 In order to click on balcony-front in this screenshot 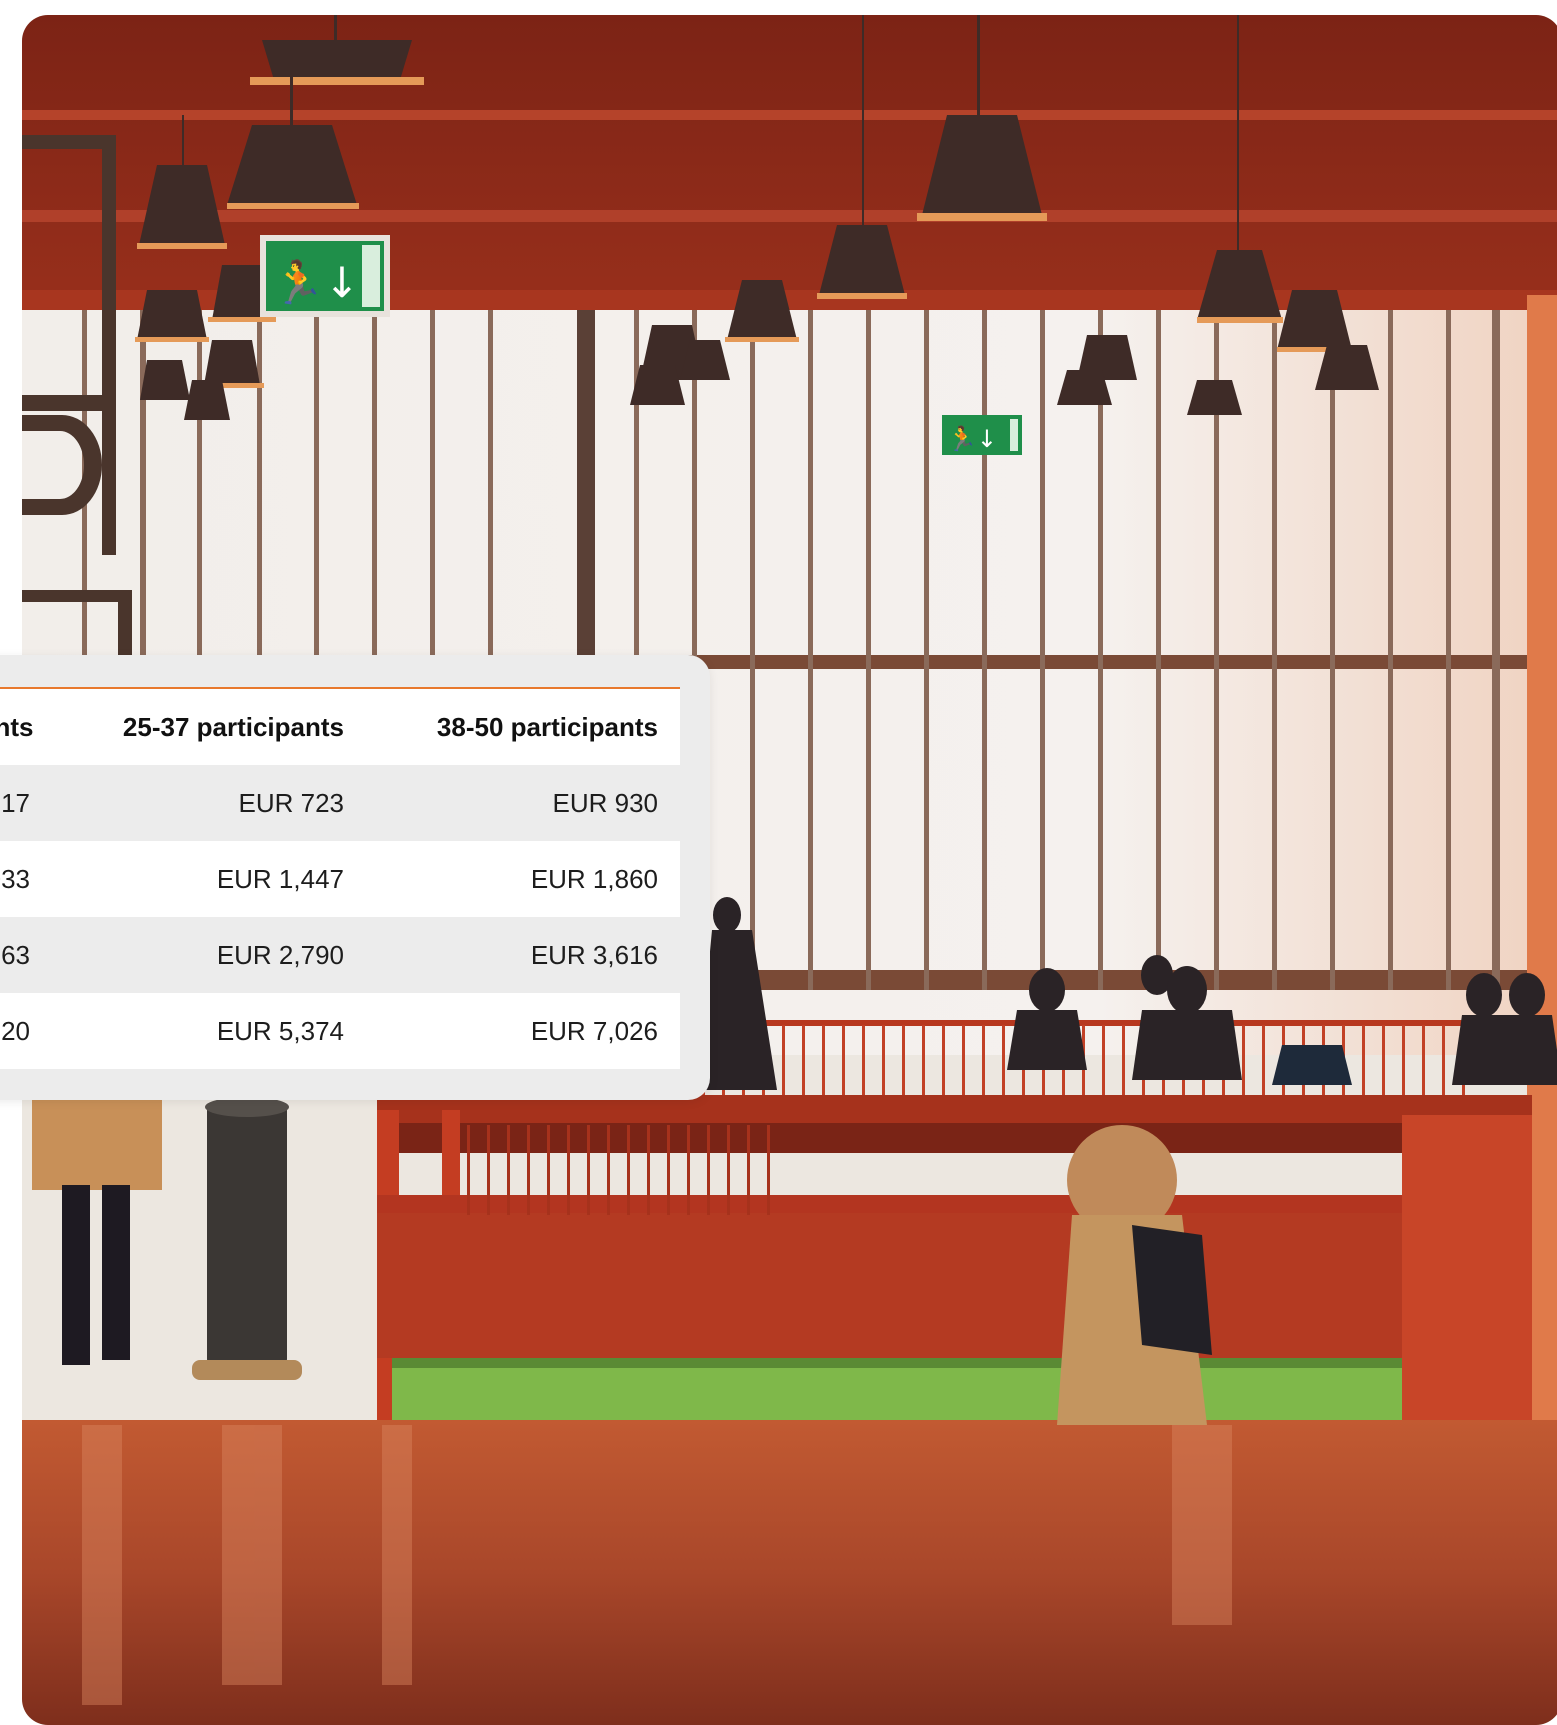, I will do `click(954, 1138)`.